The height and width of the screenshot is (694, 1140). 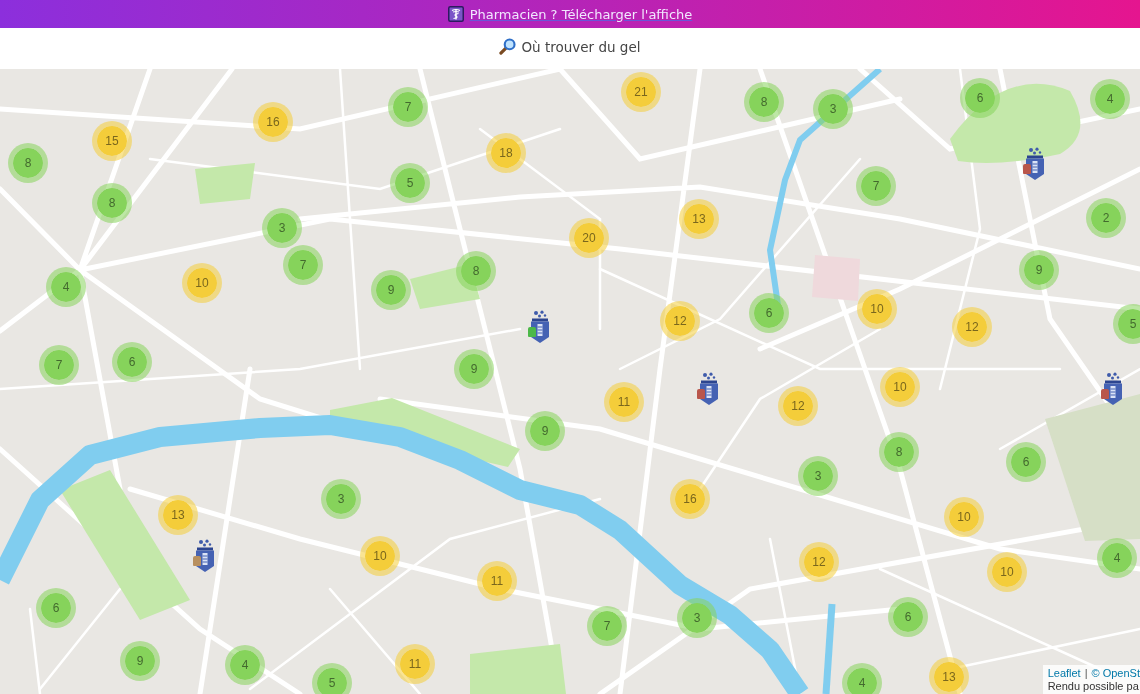 What do you see at coordinates (508, 46) in the screenshot?
I see `search-icon` at bounding box center [508, 46].